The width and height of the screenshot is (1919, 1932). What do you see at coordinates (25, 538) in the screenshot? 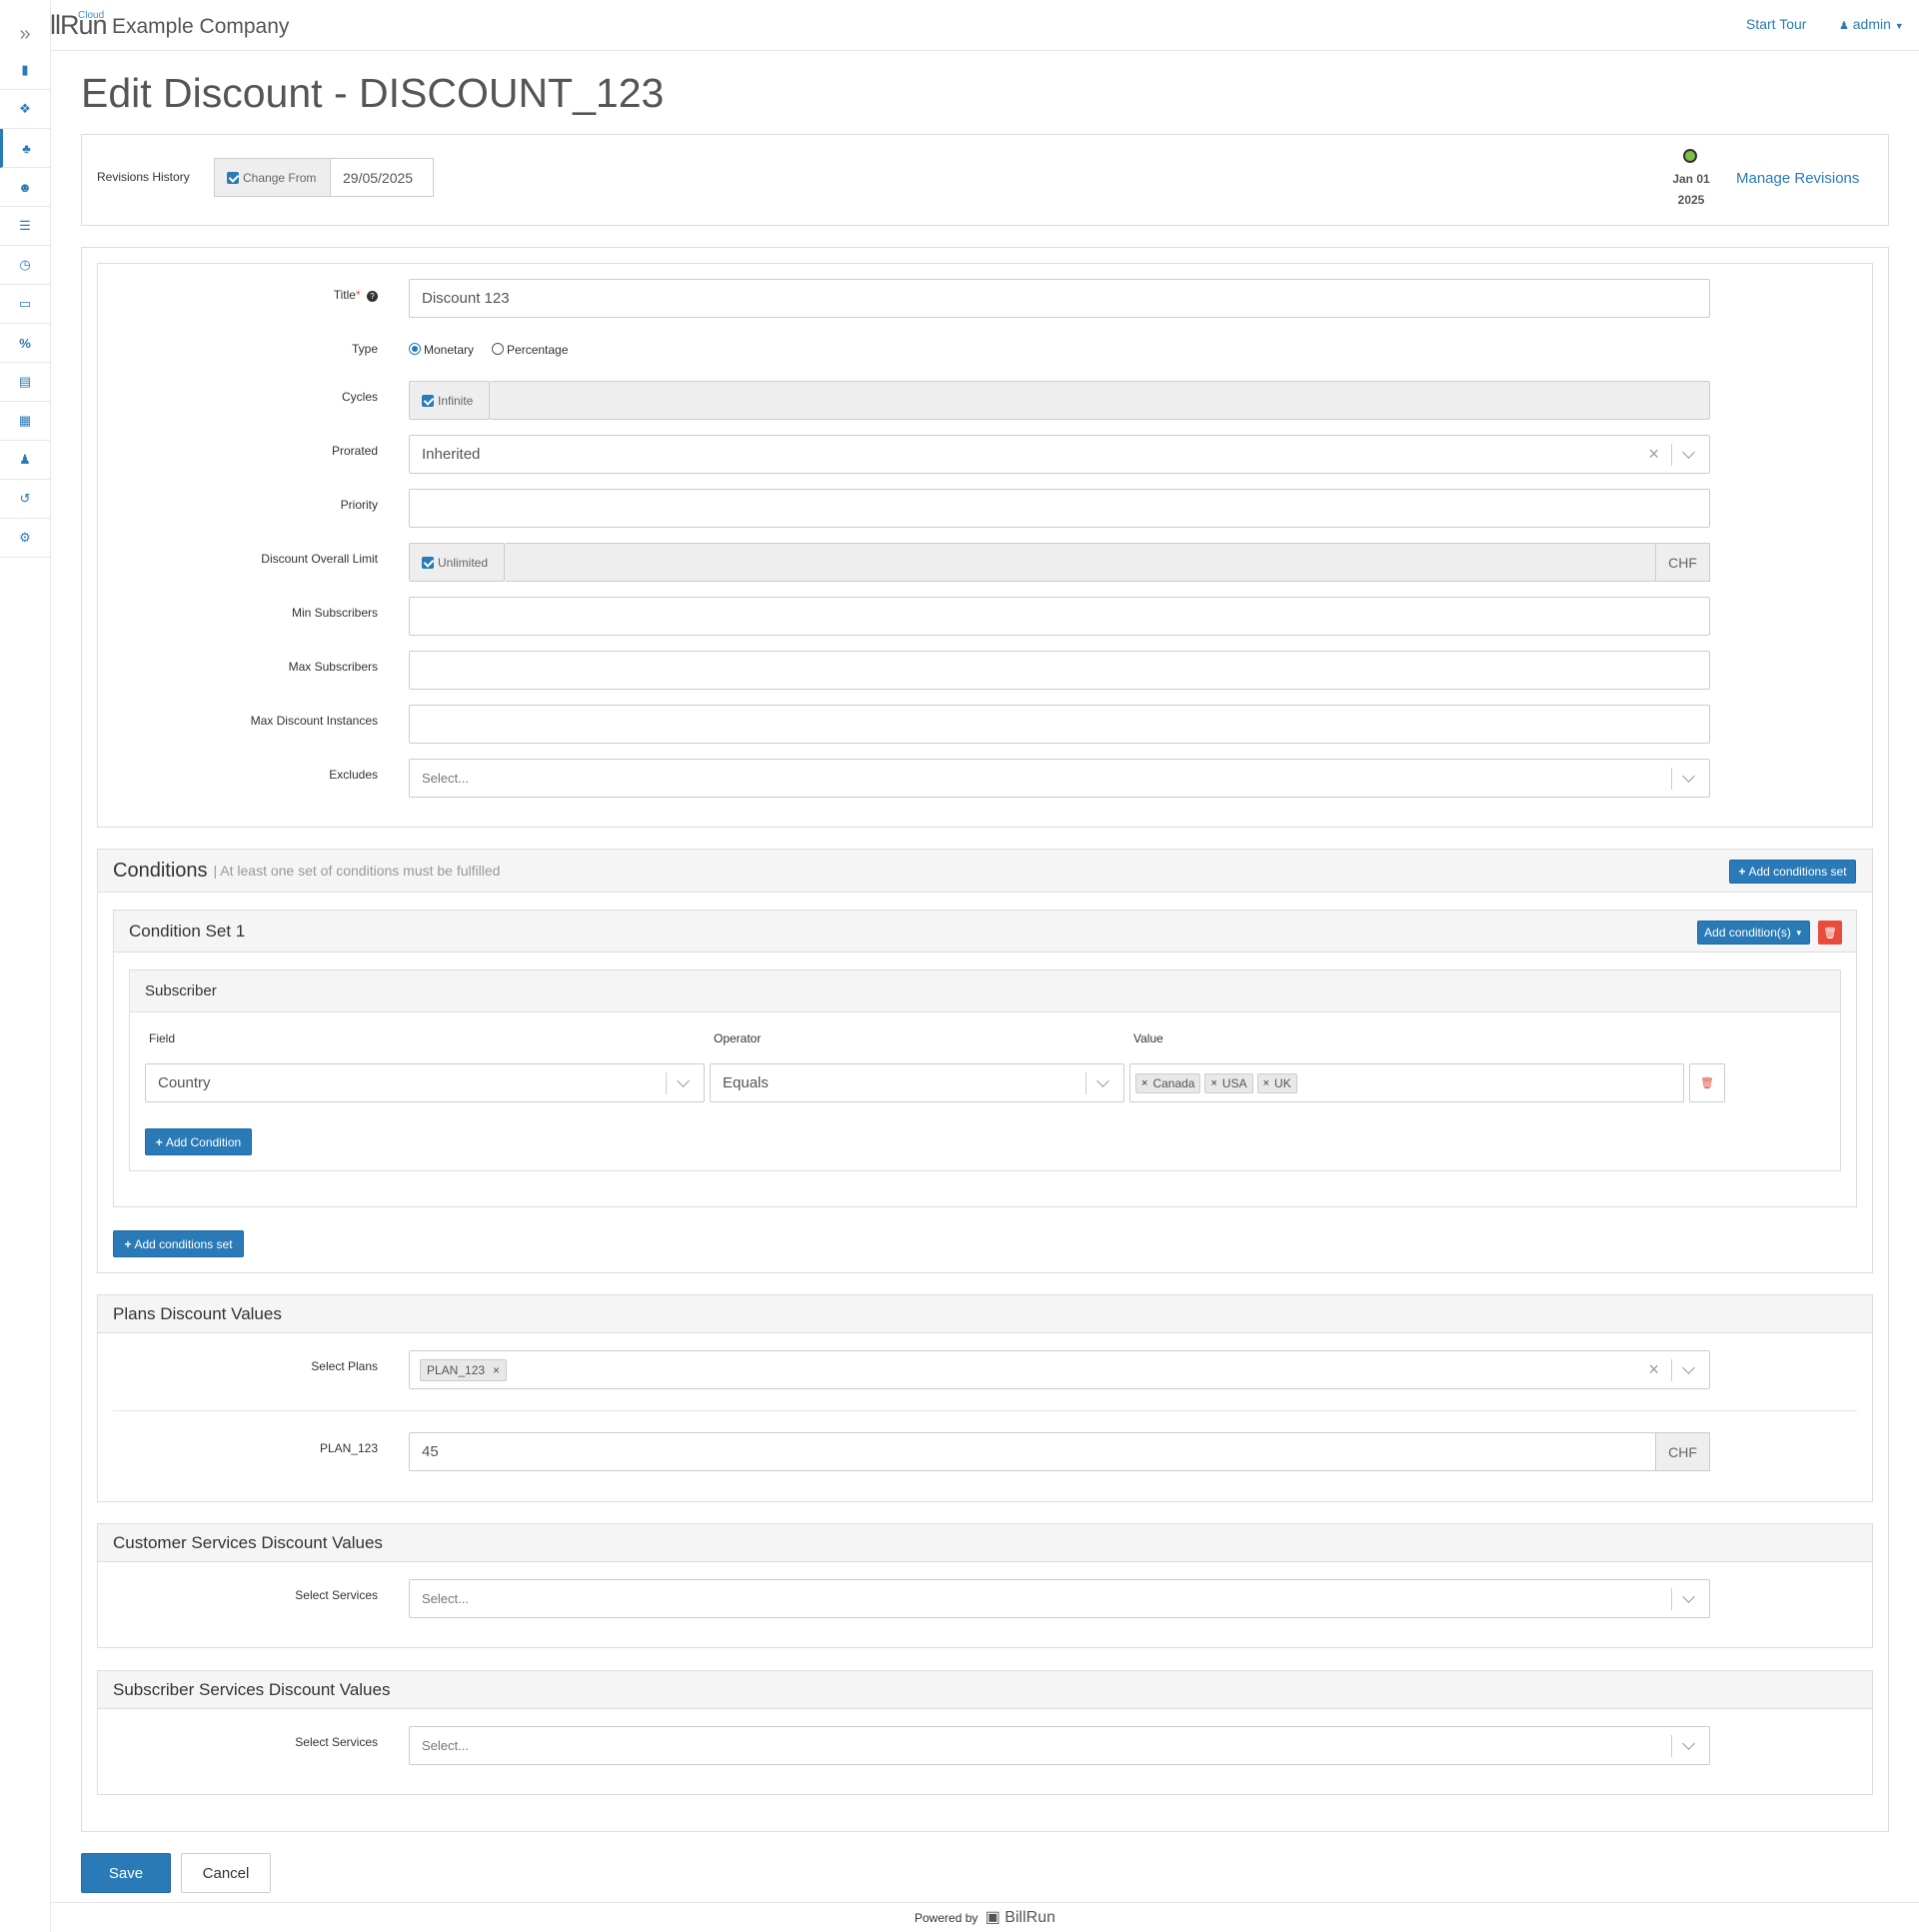
I see `sidebar-item-settings: ⚙` at bounding box center [25, 538].